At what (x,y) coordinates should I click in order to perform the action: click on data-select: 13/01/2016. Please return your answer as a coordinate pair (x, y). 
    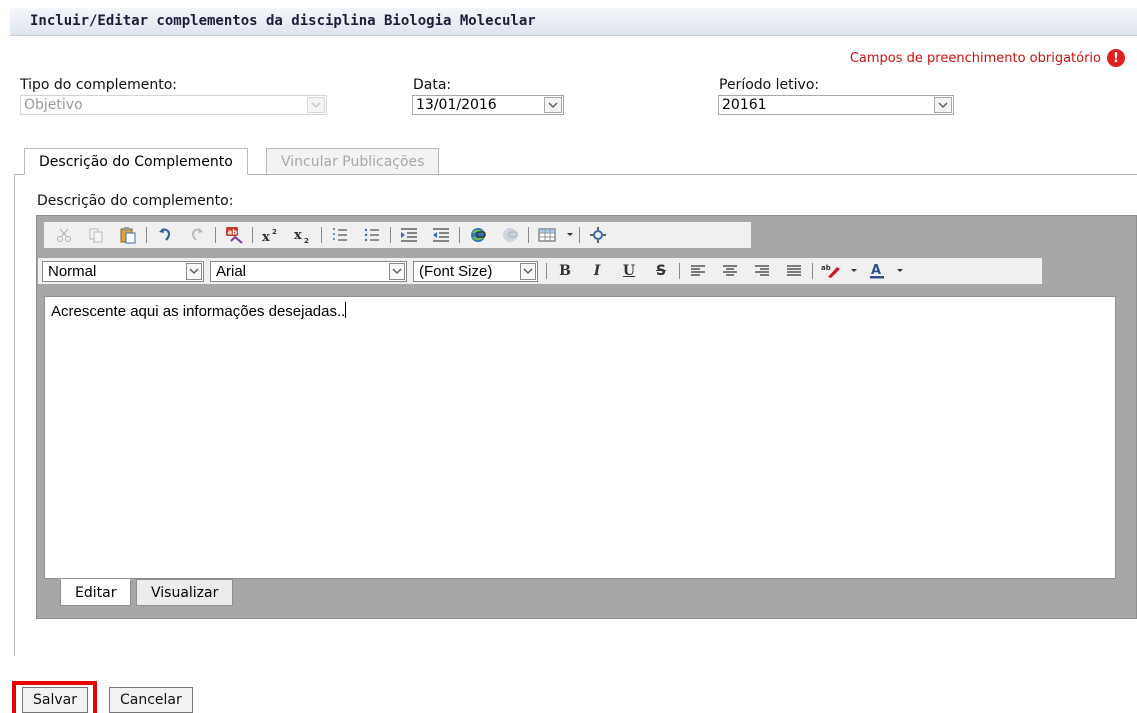
    Looking at the image, I should click on (488, 105).